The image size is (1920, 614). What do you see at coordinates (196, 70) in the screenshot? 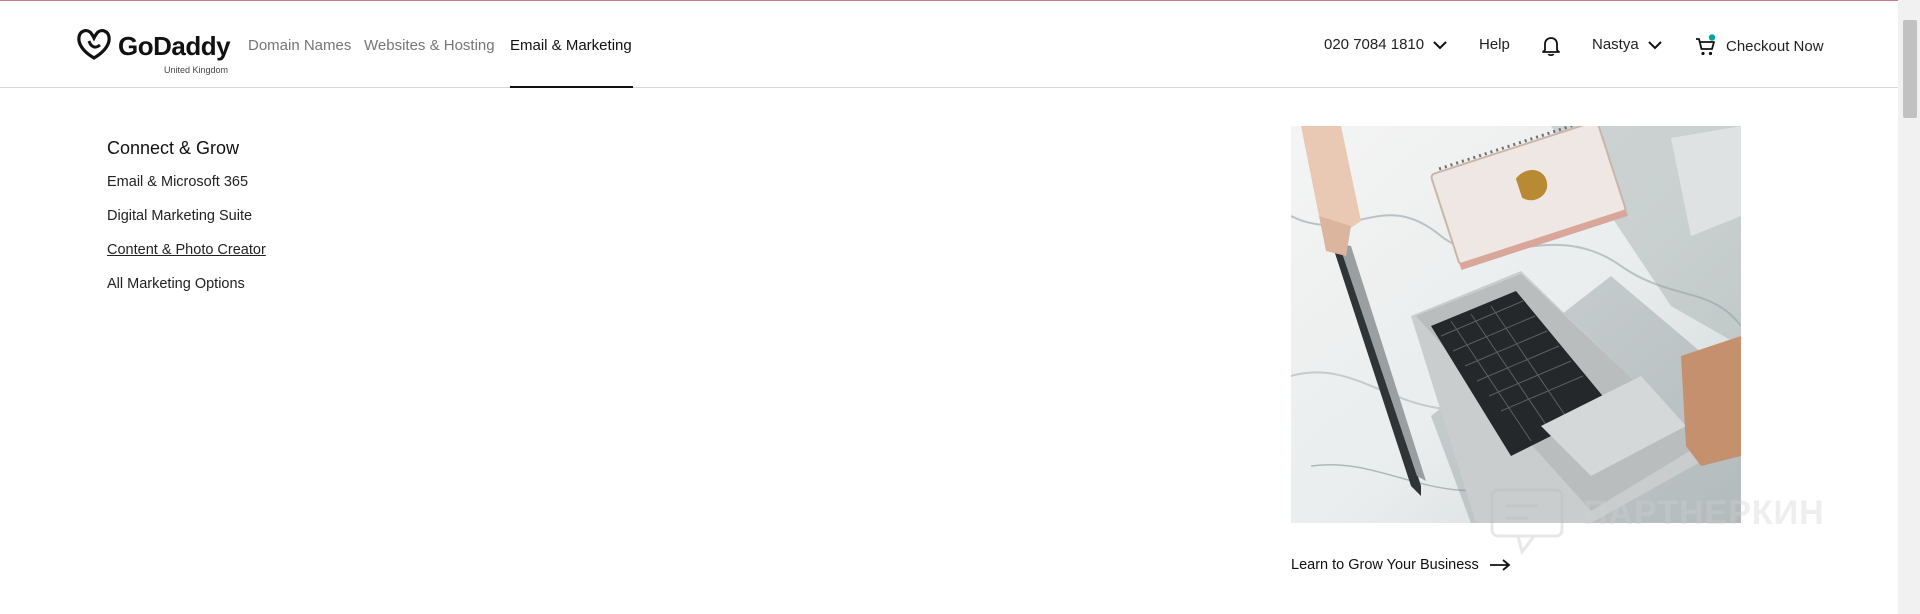
I see `logo-region: United Kingdom` at bounding box center [196, 70].